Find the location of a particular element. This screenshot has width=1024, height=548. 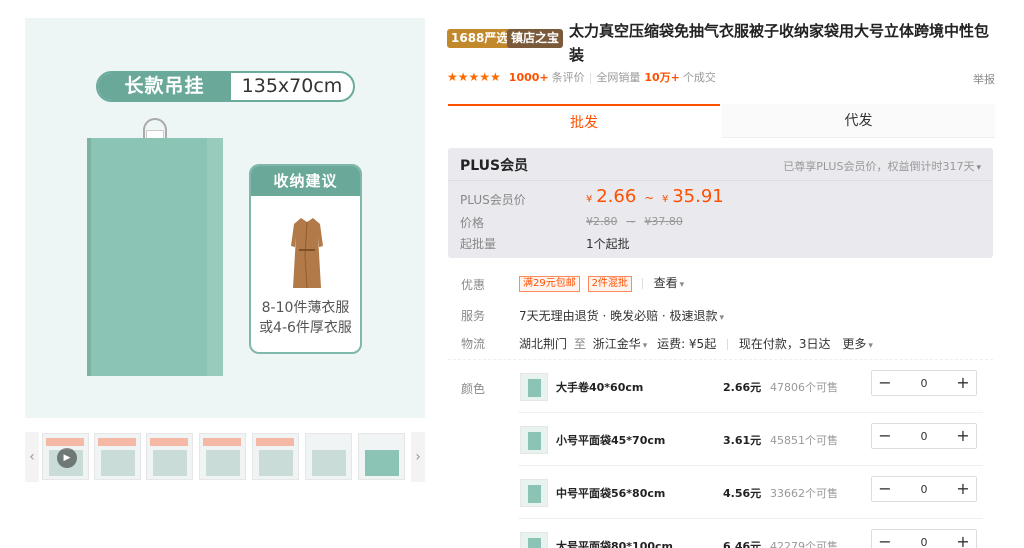

offer-tag-mixed-batch: 2件混批 is located at coordinates (609, 283).